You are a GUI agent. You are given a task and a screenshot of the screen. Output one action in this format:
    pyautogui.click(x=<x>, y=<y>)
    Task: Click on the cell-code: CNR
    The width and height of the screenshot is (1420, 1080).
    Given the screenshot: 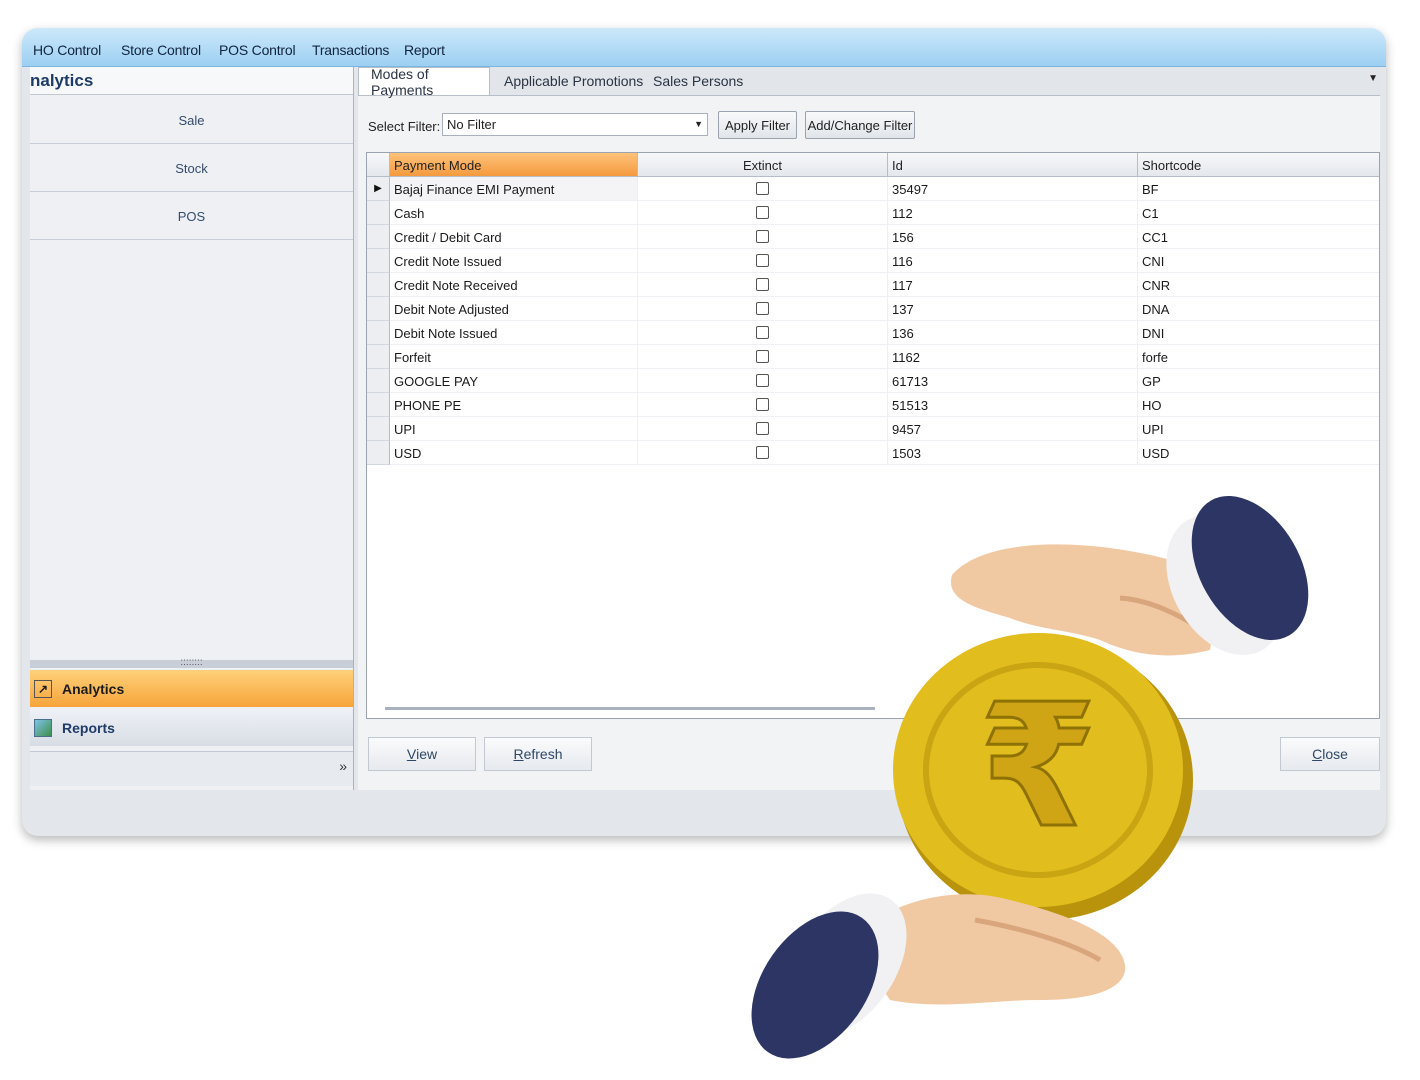 What is the action you would take?
    pyautogui.click(x=1258, y=285)
    